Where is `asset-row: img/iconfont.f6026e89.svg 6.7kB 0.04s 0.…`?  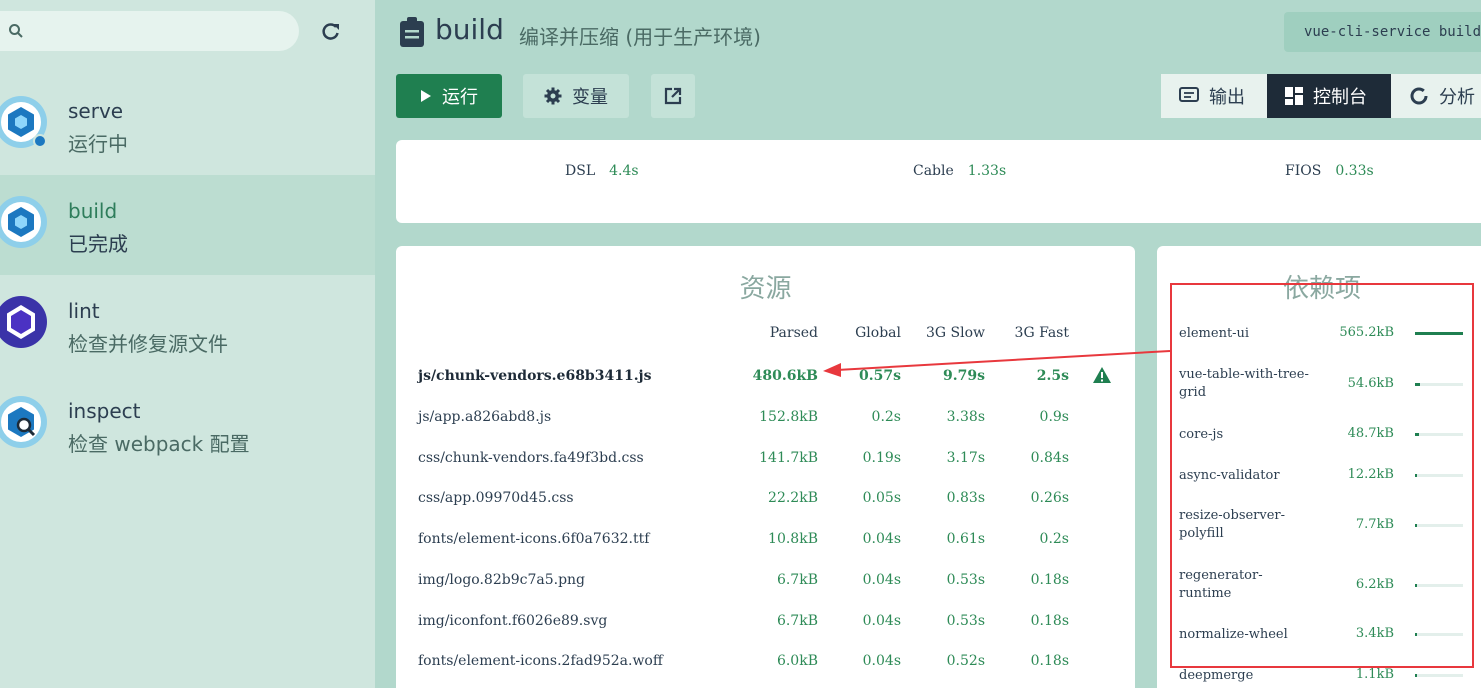 asset-row: img/iconfont.f6026e89.svg 6.7kB 0.04s 0.… is located at coordinates (765, 633).